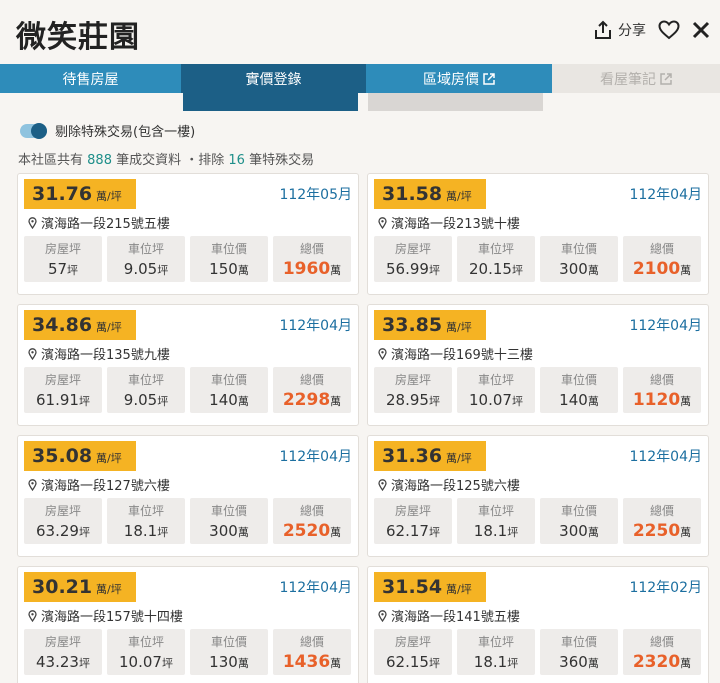 The width and height of the screenshot is (720, 683). What do you see at coordinates (412, 325) in the screenshot?
I see `unit-price: 33.85` at bounding box center [412, 325].